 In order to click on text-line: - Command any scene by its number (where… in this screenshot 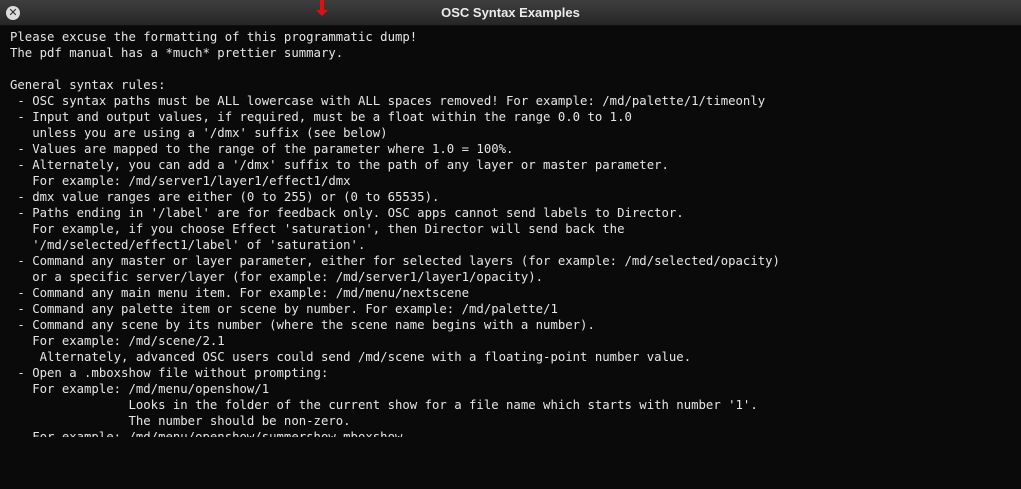, I will do `click(302, 325)`.